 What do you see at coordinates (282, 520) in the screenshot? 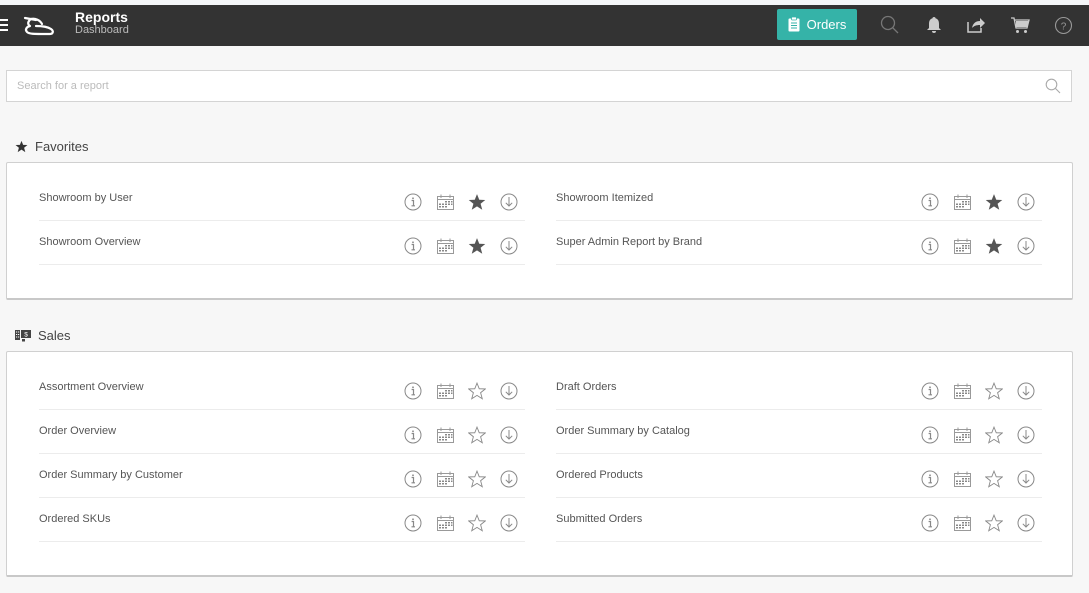
I see `report-row: Ordered SKUs` at bounding box center [282, 520].